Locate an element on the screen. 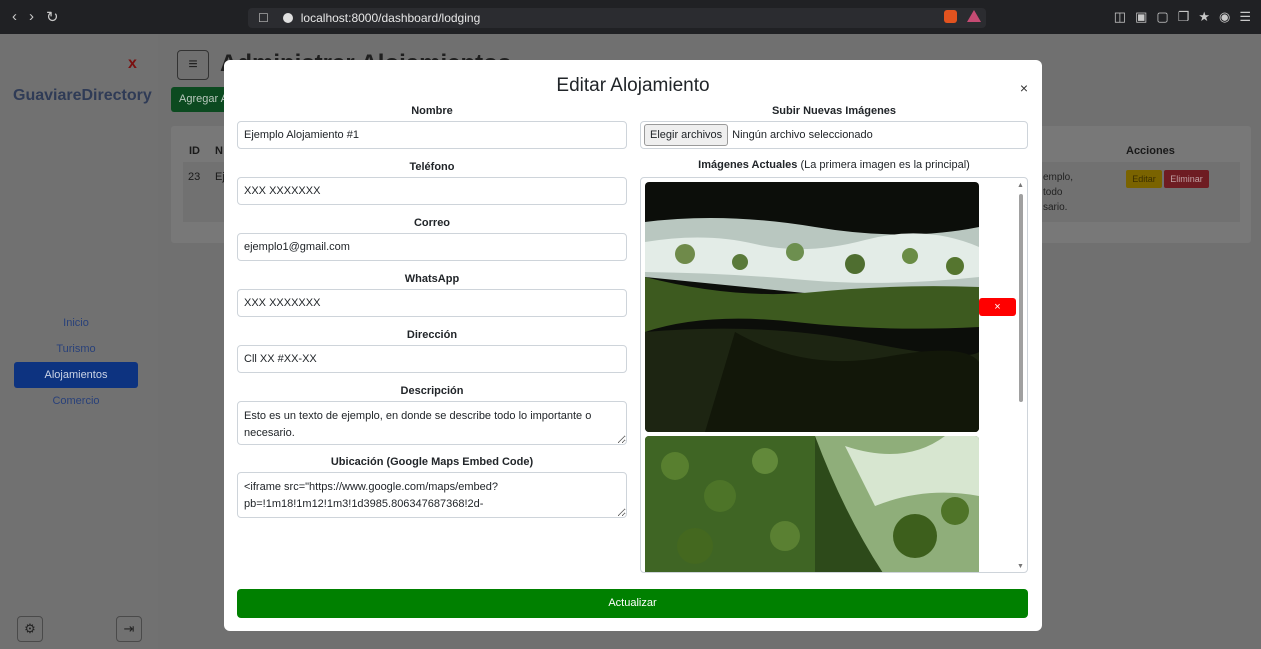 The width and height of the screenshot is (1261, 649). column-header-actions: Acciones is located at coordinates (1150, 151).